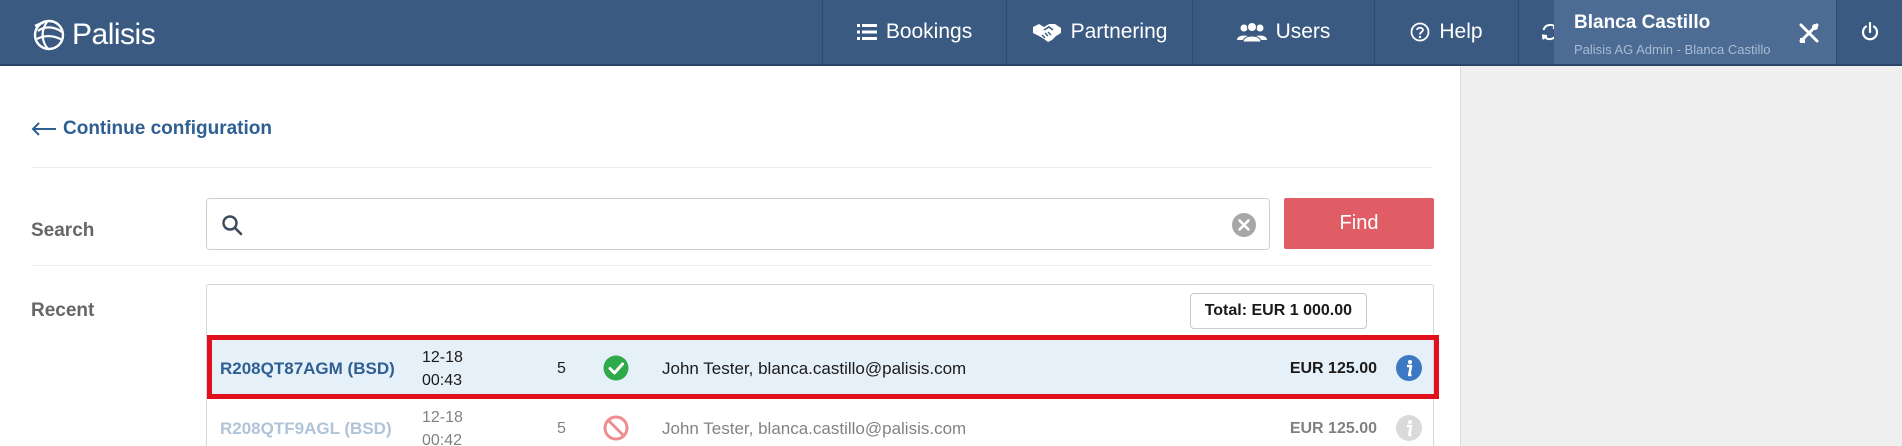 This screenshot has height=446, width=1902. What do you see at coordinates (1119, 31) in the screenshot?
I see `nav-partnering-label: Partnering` at bounding box center [1119, 31].